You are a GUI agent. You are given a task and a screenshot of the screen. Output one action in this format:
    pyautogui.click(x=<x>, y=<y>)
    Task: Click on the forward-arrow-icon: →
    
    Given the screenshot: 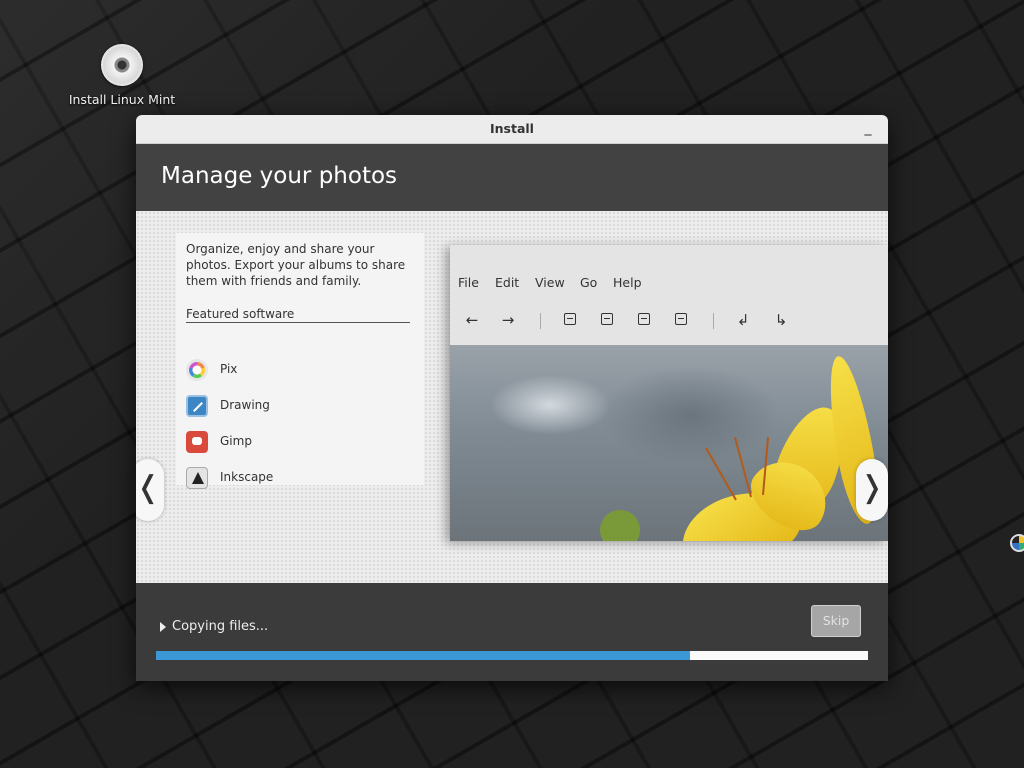 What is the action you would take?
    pyautogui.click(x=508, y=320)
    